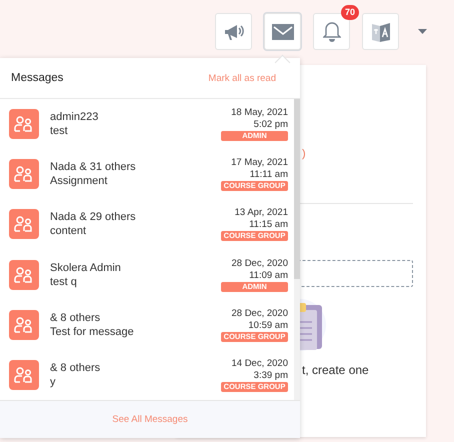  I want to click on messages-button, so click(282, 31).